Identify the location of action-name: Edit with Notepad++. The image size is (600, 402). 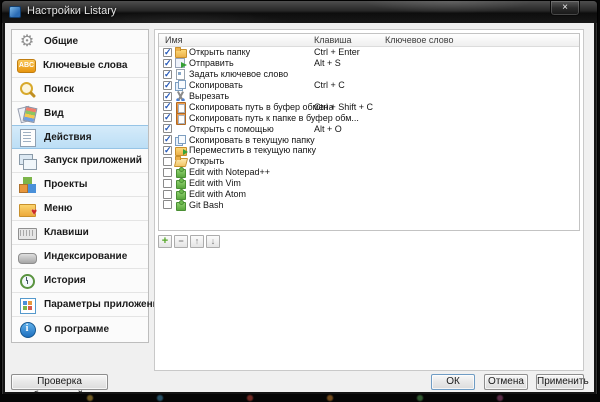
(230, 172).